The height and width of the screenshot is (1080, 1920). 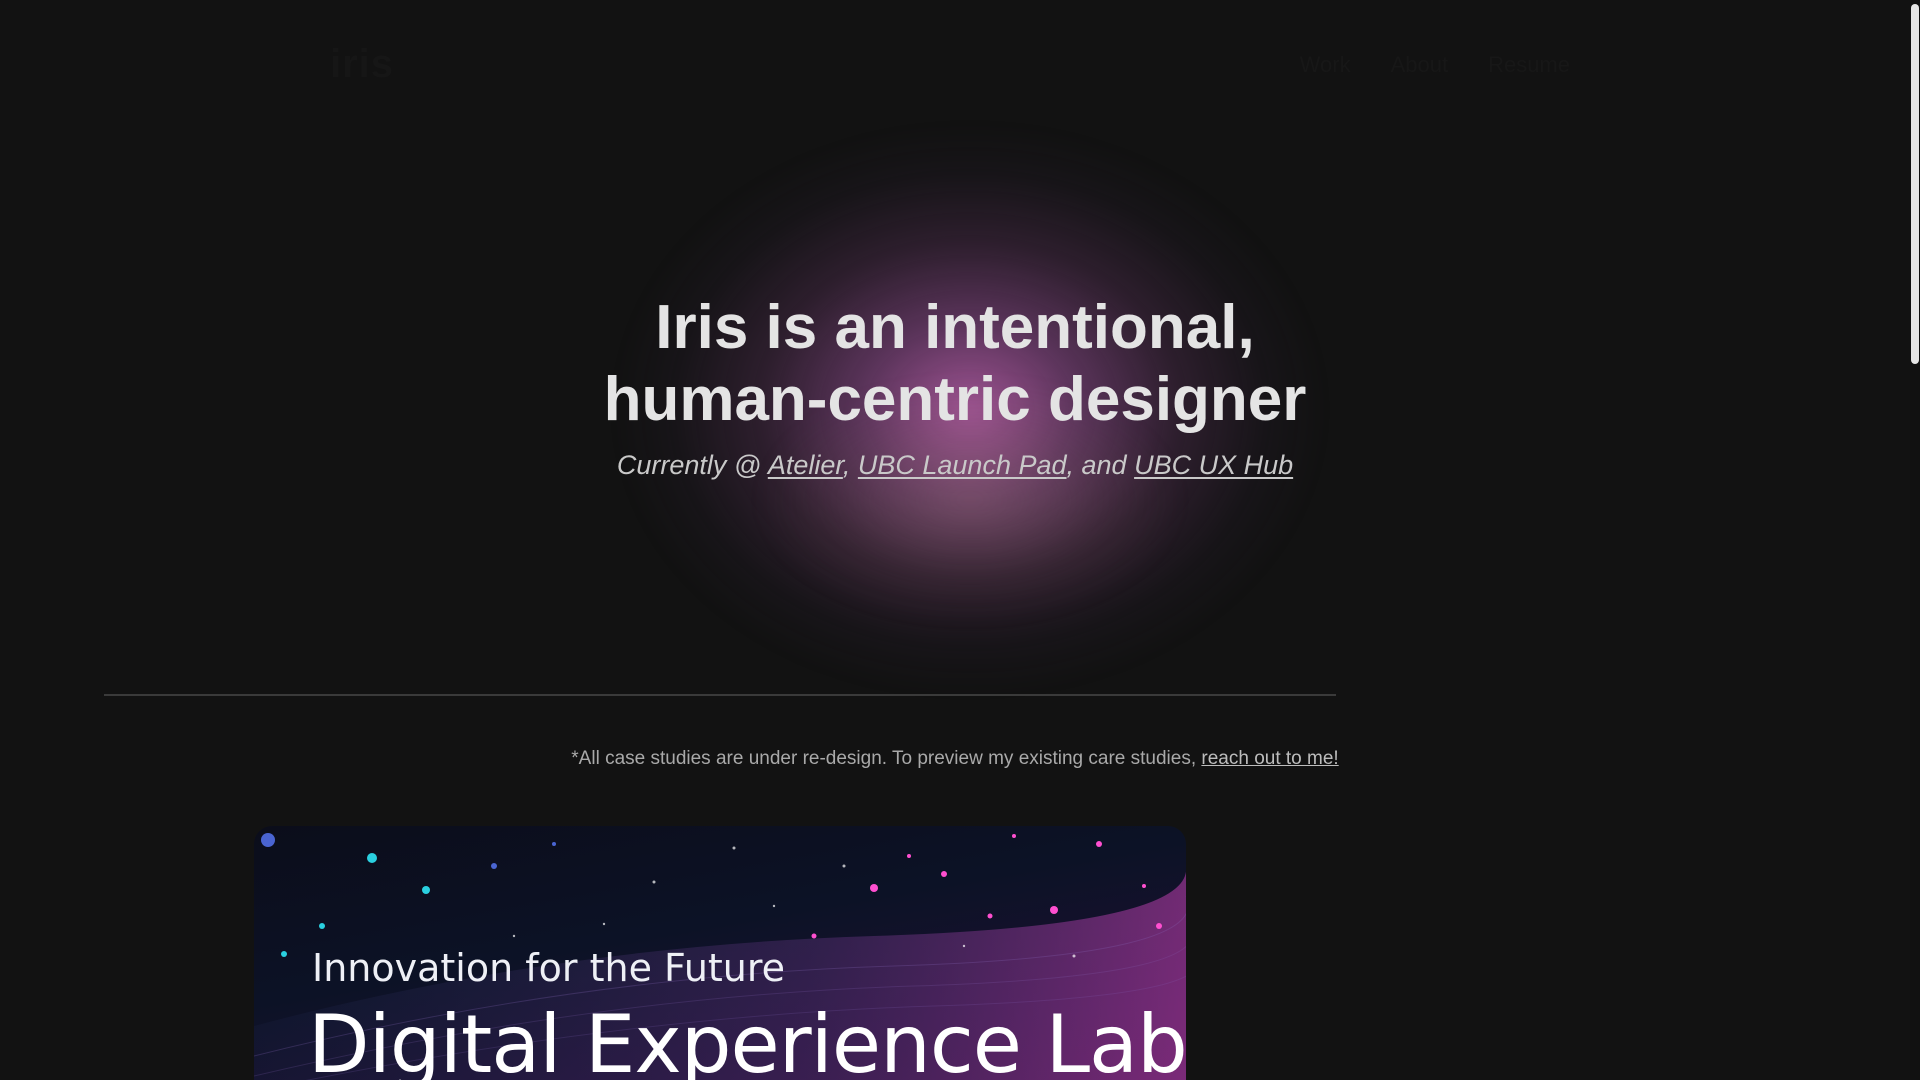 I want to click on case-study-eyebrow: Innovation for the Future, so click(x=549, y=968).